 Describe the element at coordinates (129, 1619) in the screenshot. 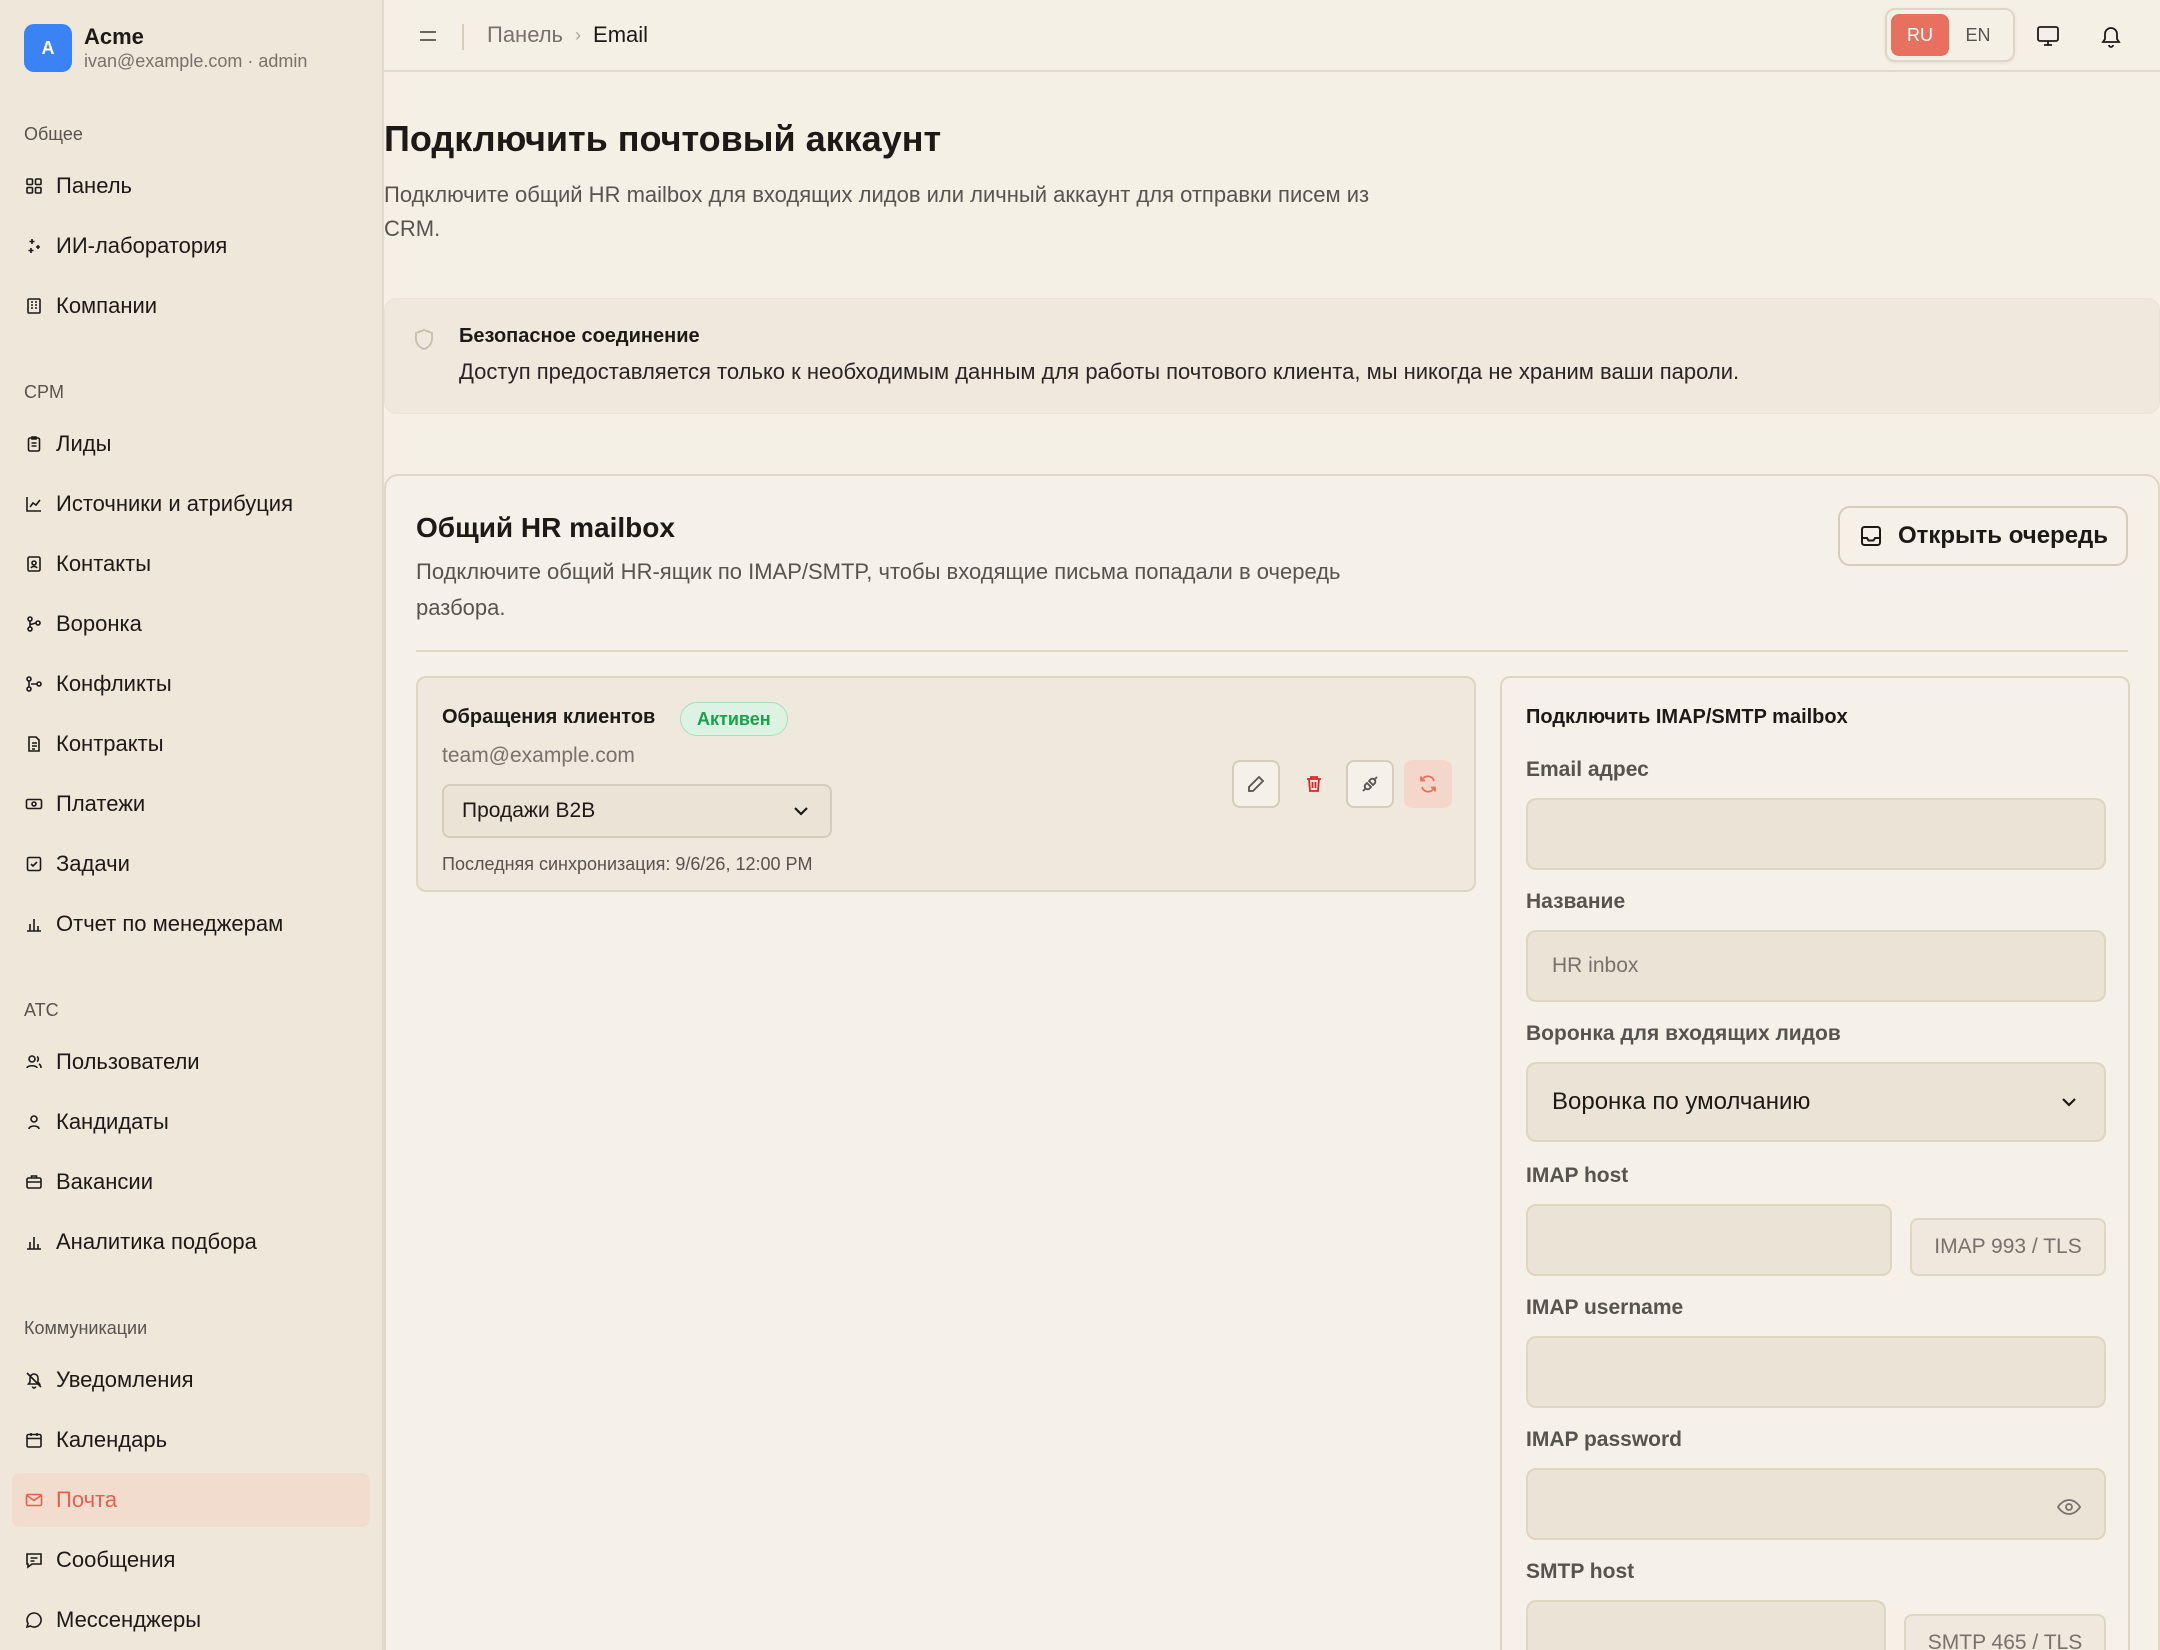

I see `sidebar-item-label: Мессенджеры` at that location.